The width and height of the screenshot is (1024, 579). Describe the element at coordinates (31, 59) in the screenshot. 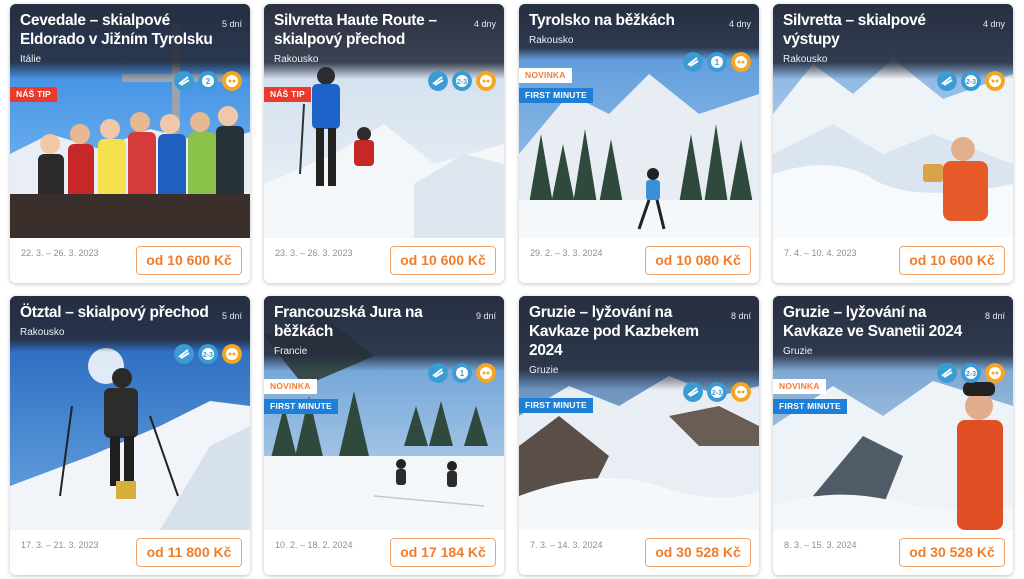

I see `tour-country: Itálie` at that location.